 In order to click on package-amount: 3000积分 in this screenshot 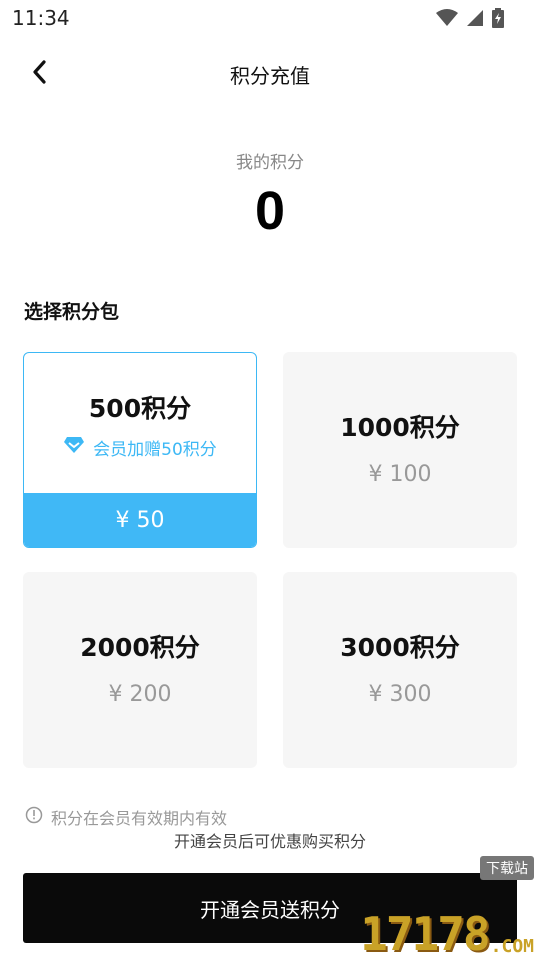, I will do `click(400, 647)`.